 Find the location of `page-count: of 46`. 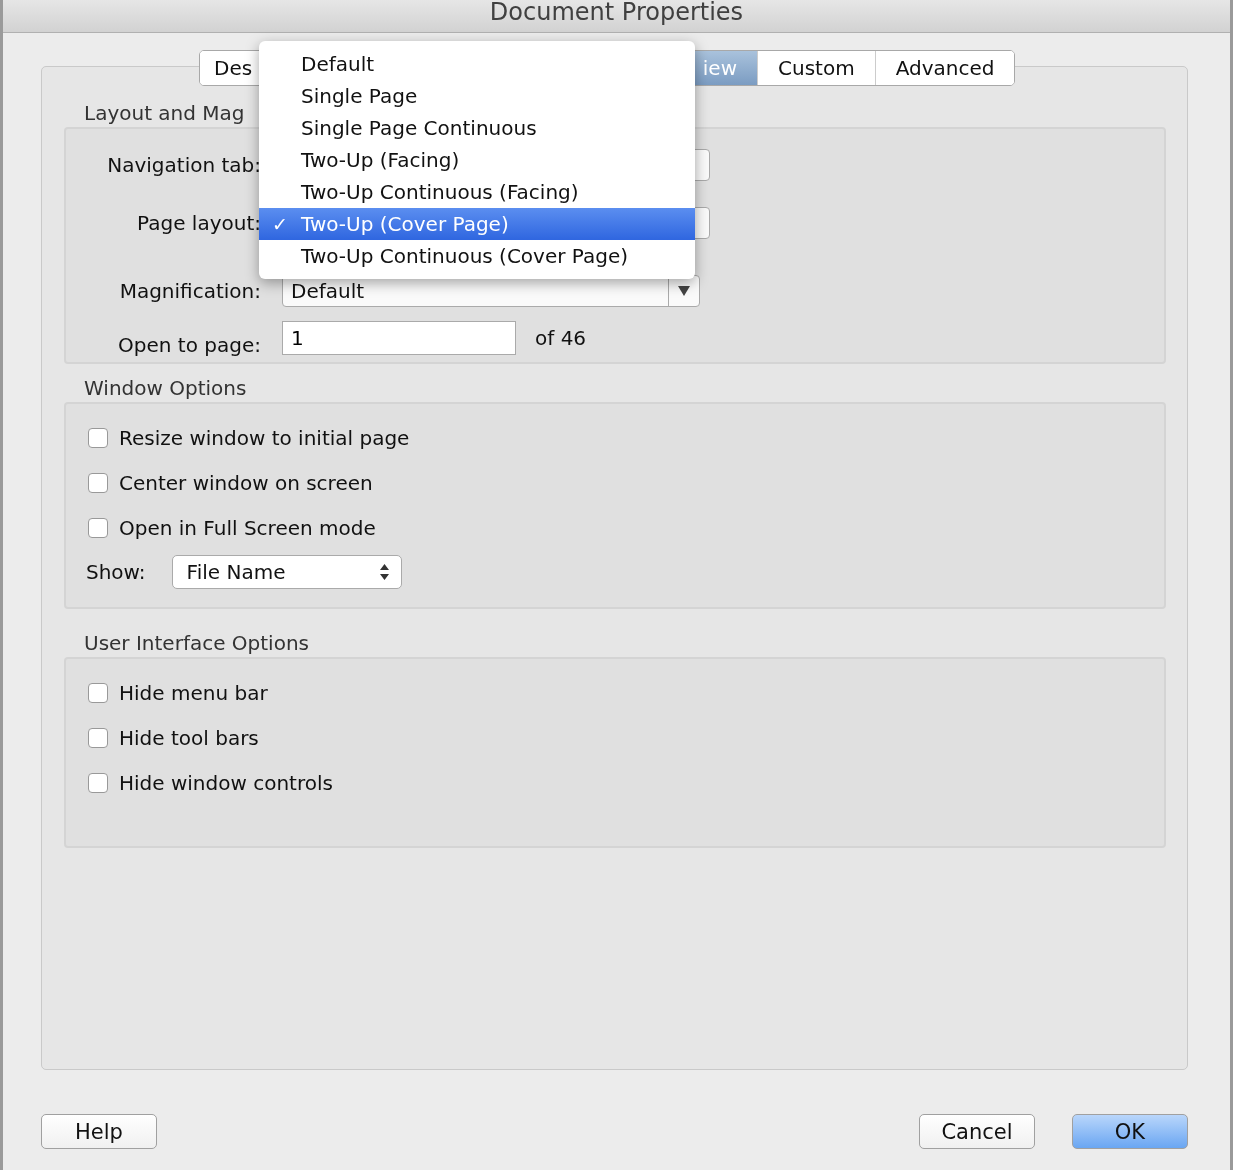

page-count: of 46 is located at coordinates (561, 338).